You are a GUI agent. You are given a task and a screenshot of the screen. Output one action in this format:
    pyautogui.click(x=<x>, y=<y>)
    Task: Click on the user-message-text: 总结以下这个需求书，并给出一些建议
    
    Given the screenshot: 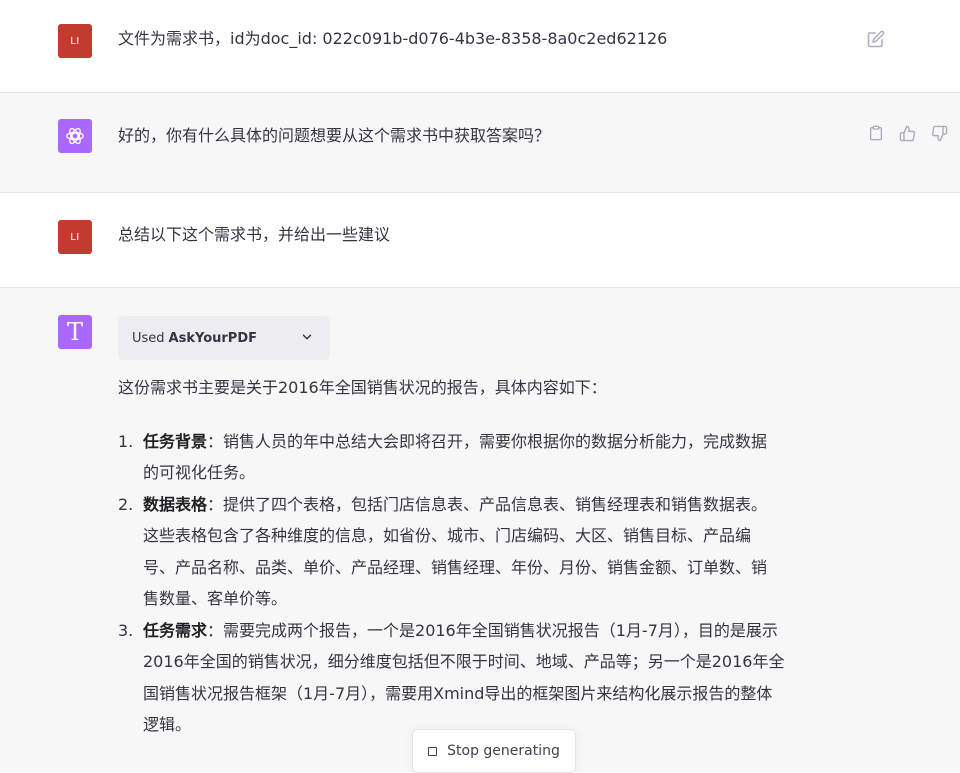 What is the action you would take?
    pyautogui.click(x=254, y=234)
    